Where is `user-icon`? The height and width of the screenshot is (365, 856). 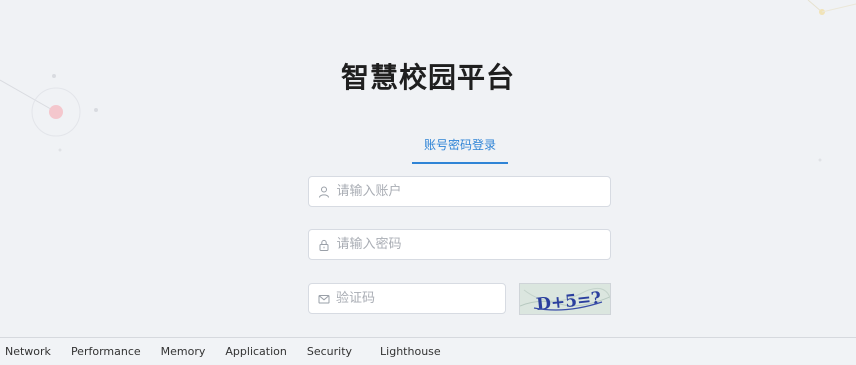
user-icon is located at coordinates (324, 192).